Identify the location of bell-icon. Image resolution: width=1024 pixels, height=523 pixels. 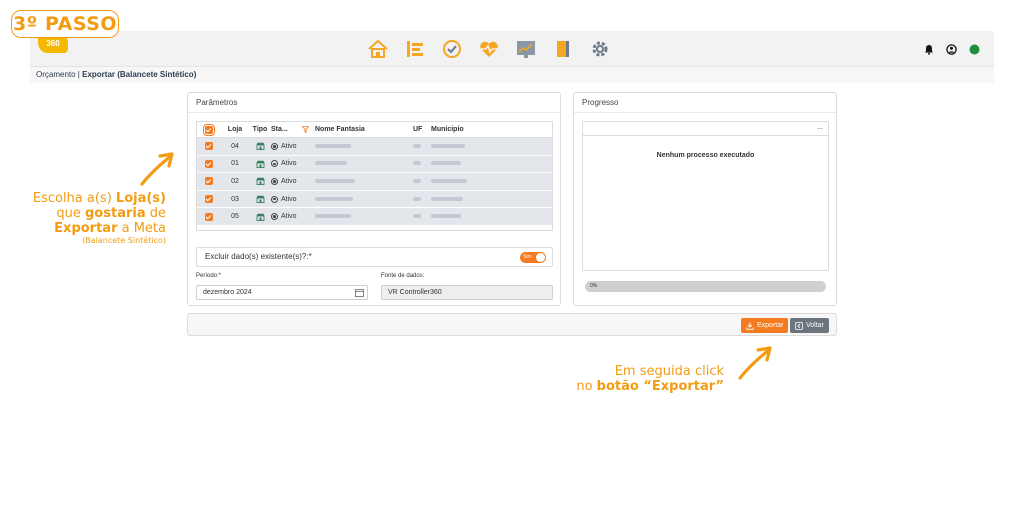
(929, 51).